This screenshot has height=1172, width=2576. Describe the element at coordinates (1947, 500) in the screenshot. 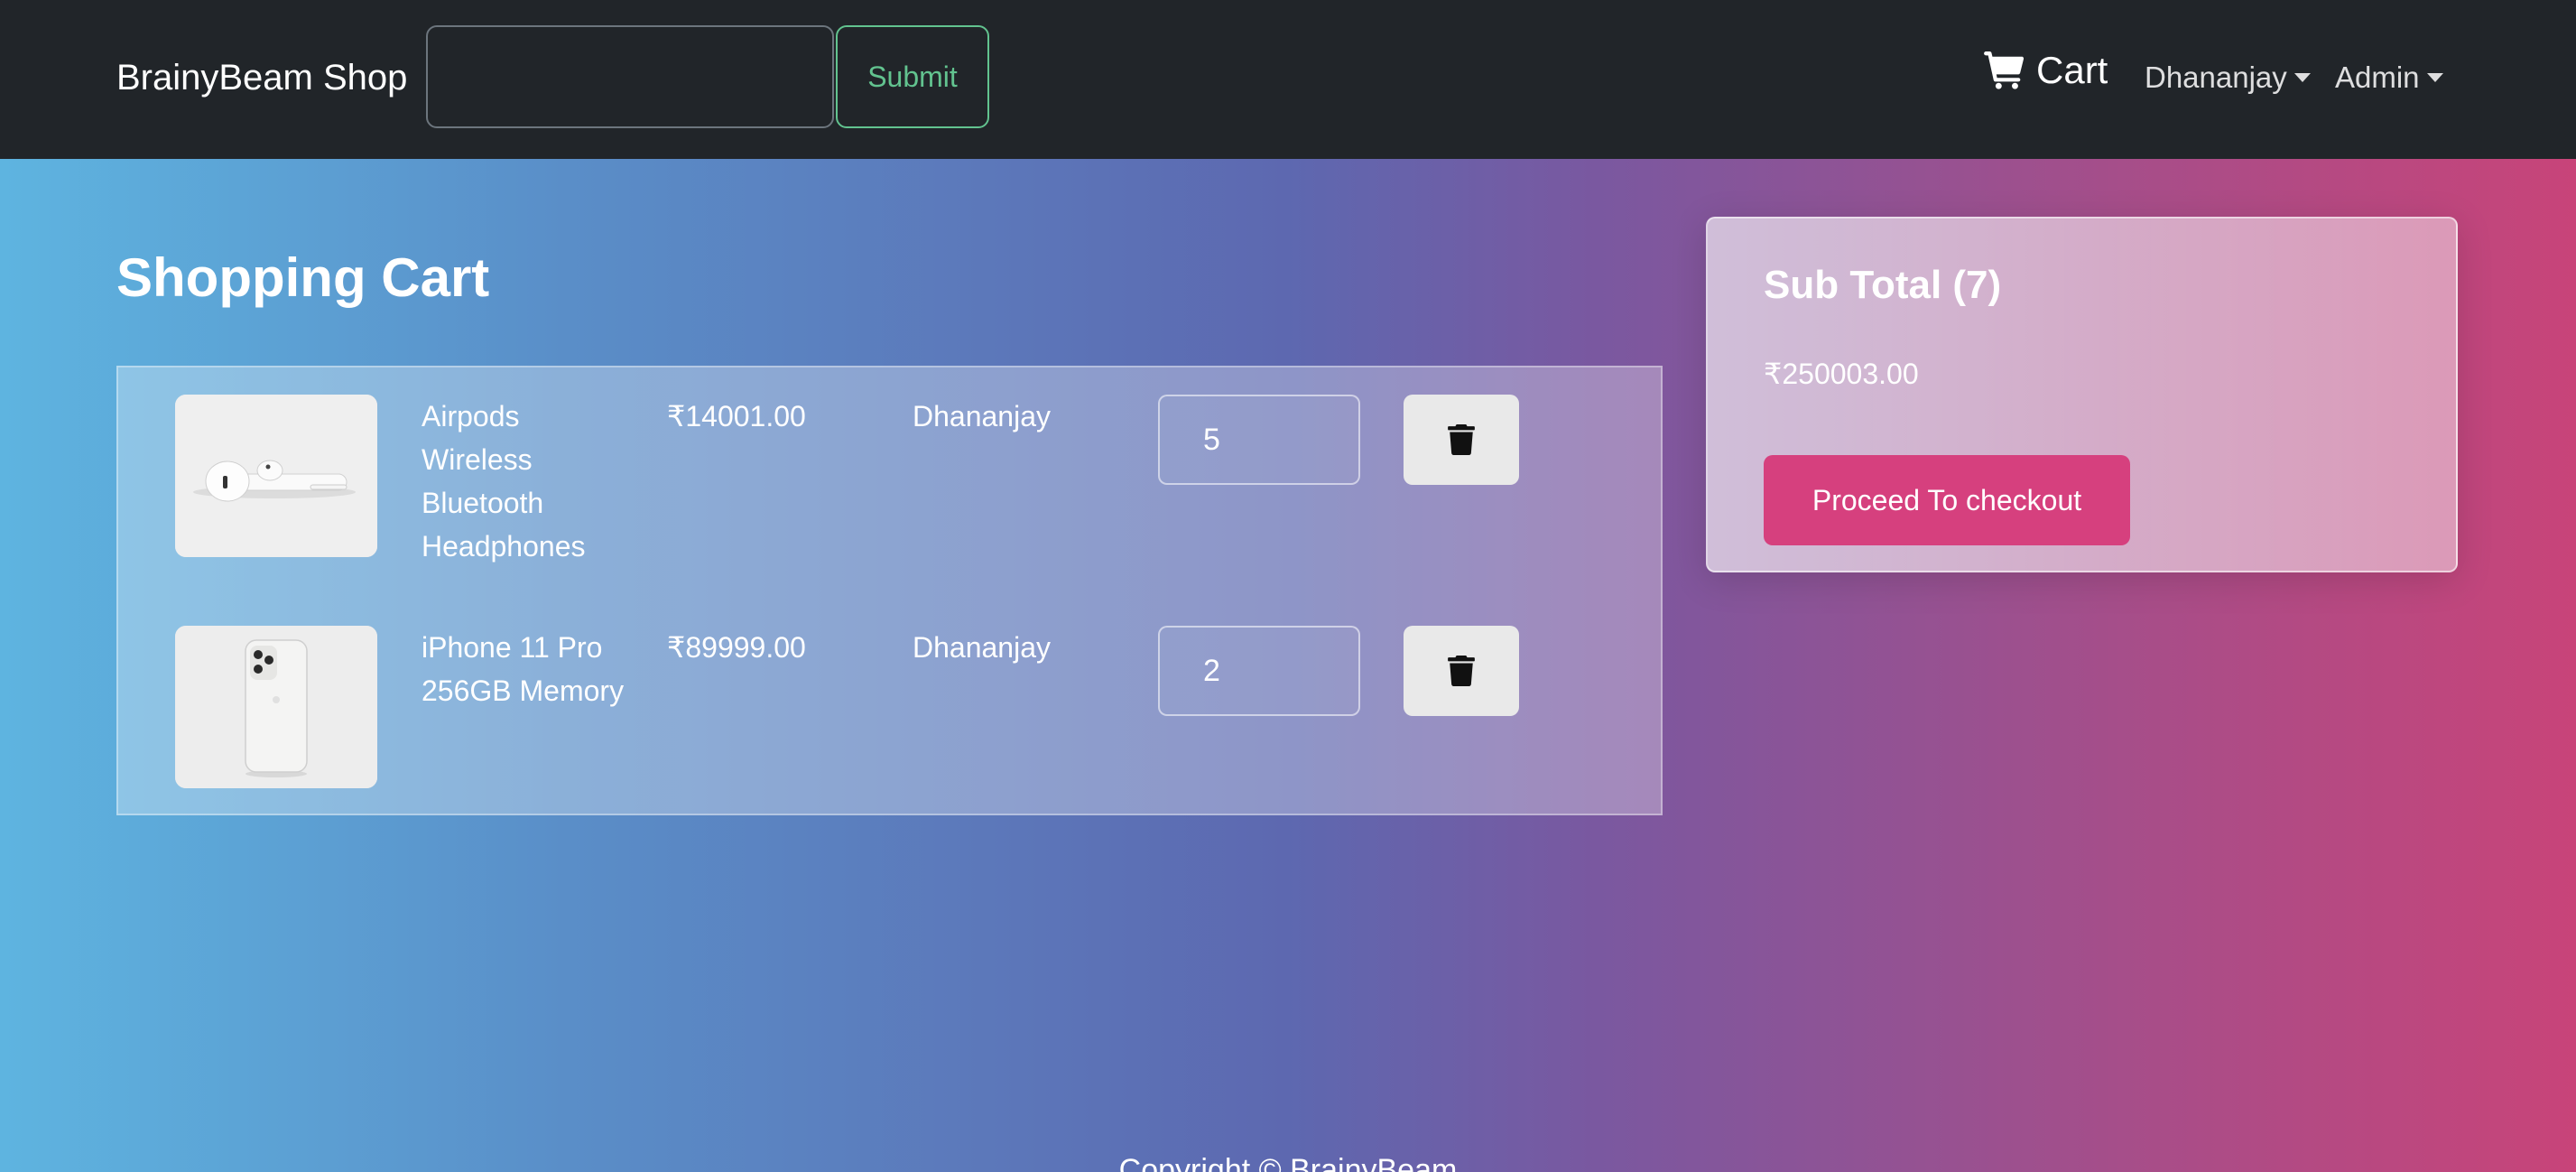

I see `checkout-button: Proceed To checkout` at that location.